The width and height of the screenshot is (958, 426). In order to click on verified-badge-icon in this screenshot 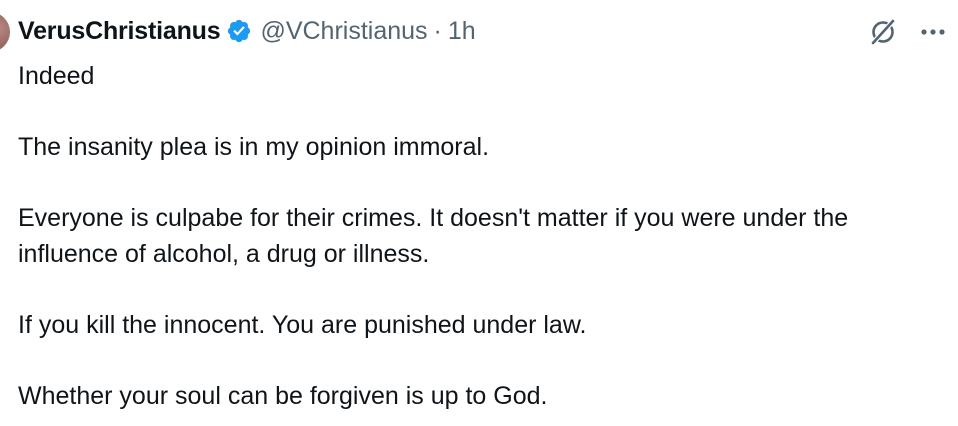, I will do `click(239, 31)`.